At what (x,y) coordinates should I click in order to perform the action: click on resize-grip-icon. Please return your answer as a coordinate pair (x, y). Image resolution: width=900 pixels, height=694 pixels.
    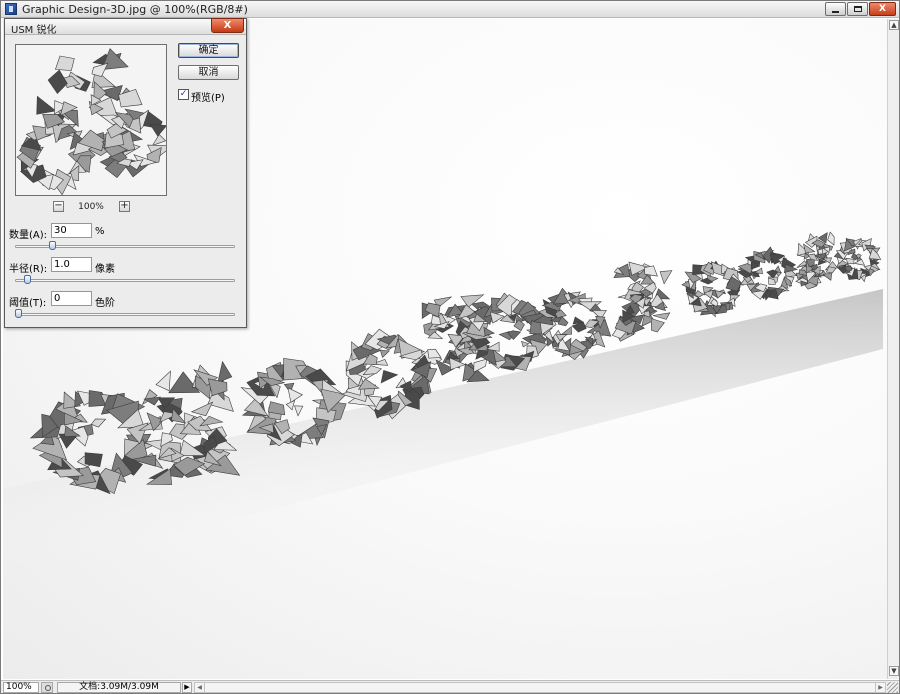
    Looking at the image, I should click on (892, 687).